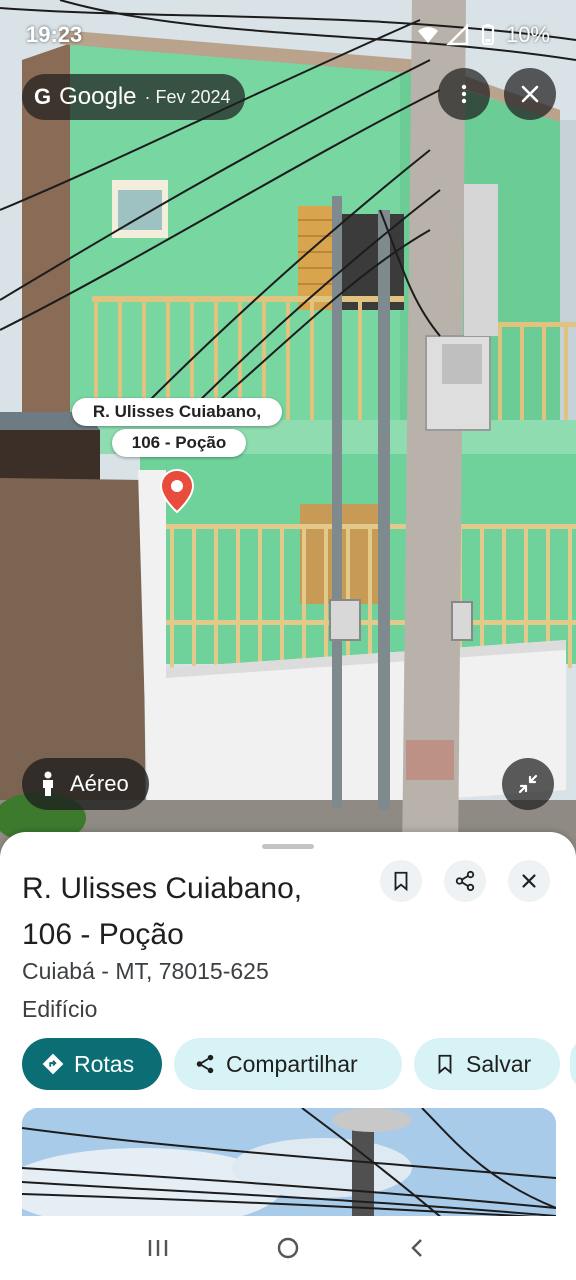  I want to click on share-button: Compartilhar, so click(288, 1064).